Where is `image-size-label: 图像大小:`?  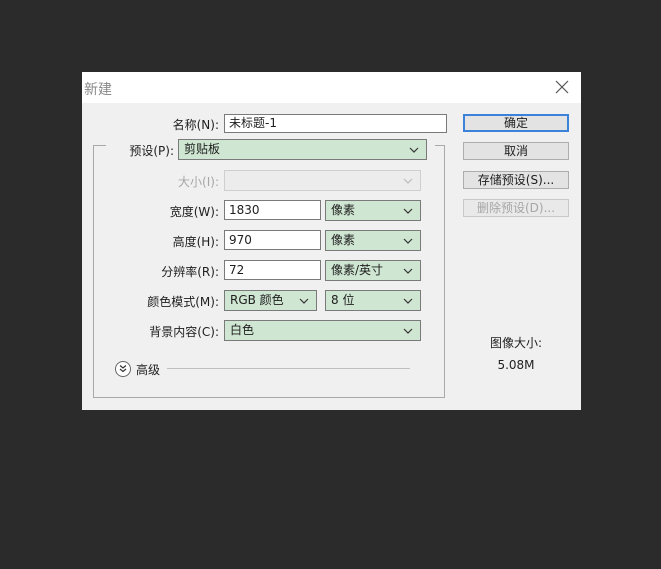
image-size-label: 图像大小: is located at coordinates (516, 343).